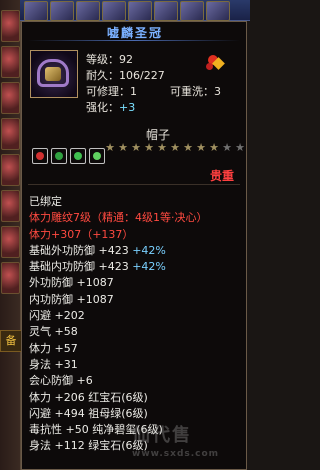  I want to click on stat-line: 外功防御 +1087, so click(71, 283).